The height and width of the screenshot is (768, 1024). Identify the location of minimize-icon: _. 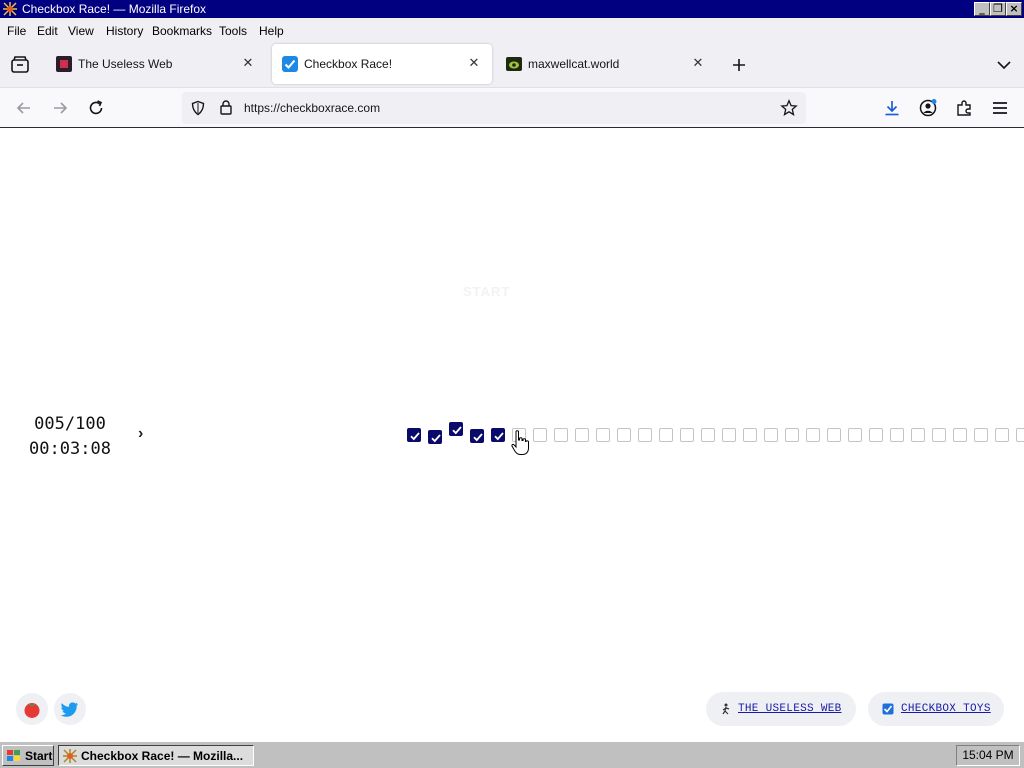
(982, 8).